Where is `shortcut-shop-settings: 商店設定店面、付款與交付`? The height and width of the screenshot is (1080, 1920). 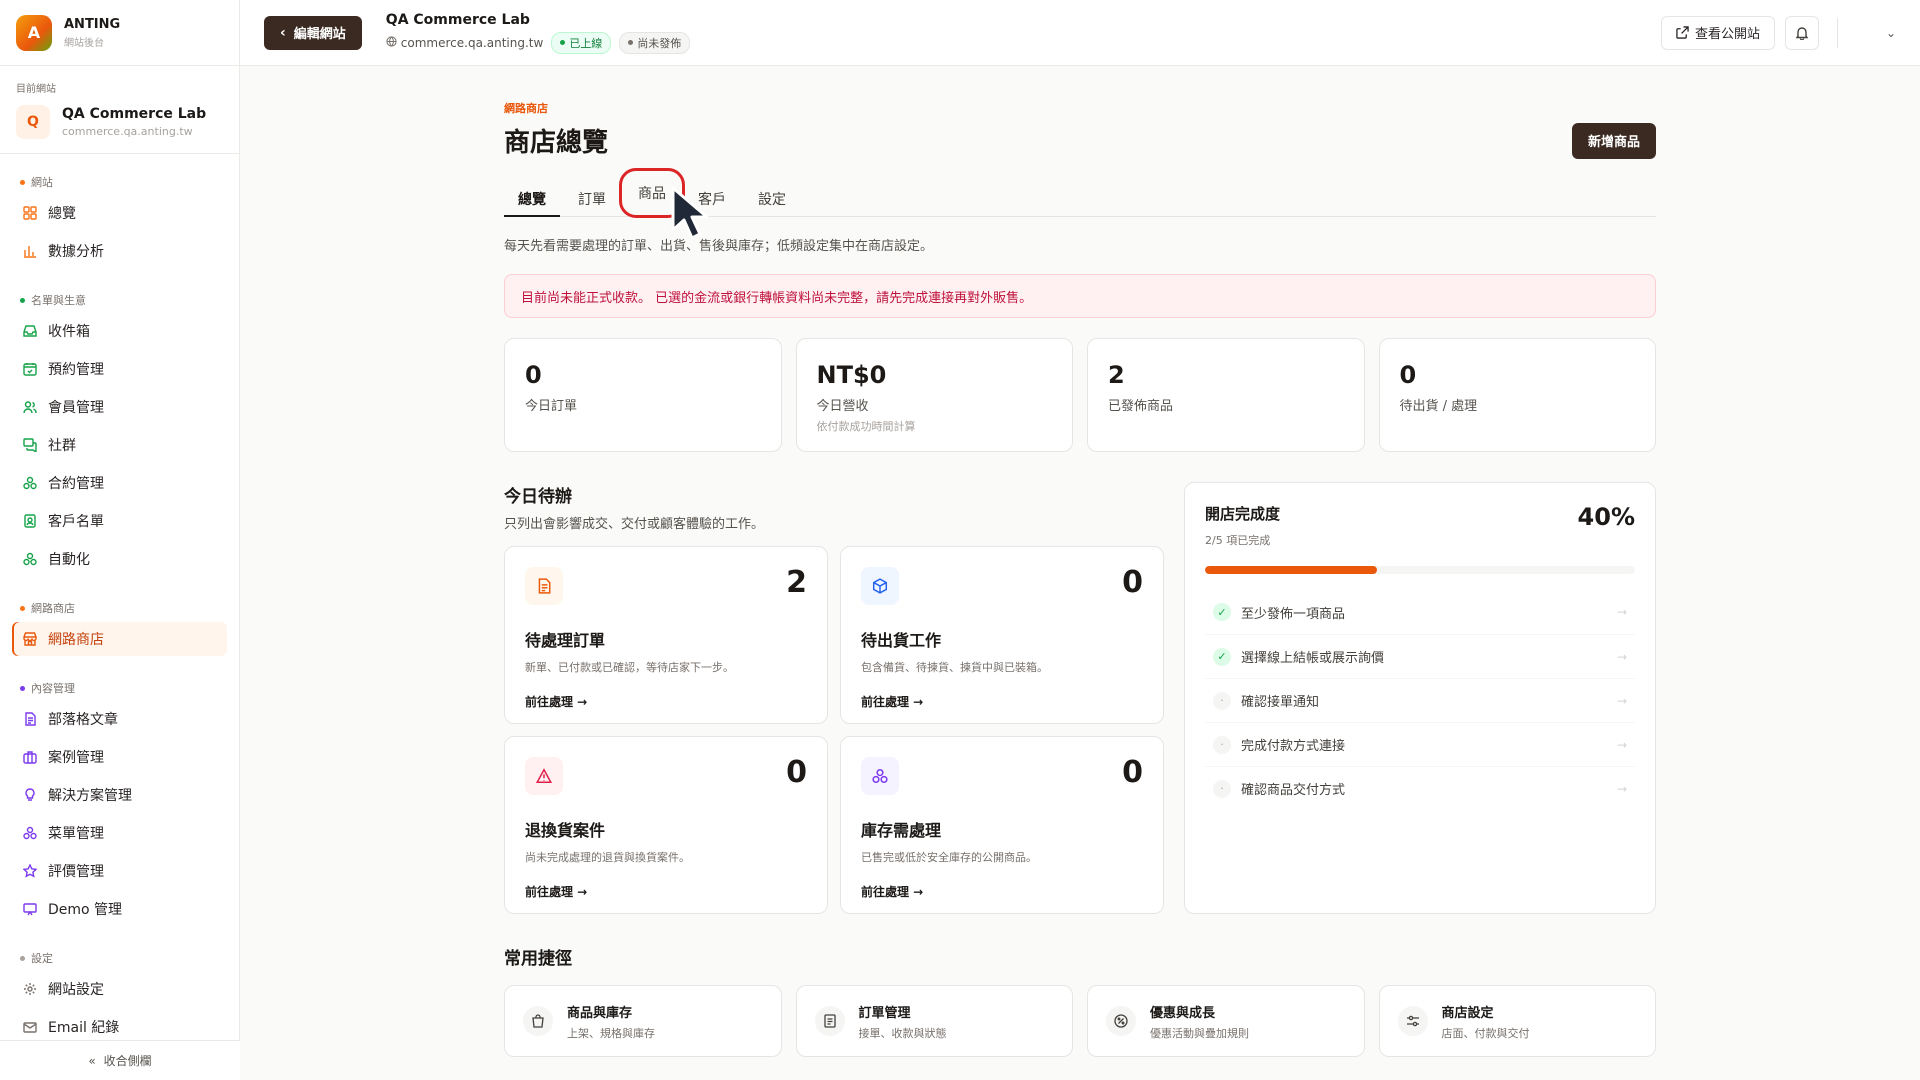 shortcut-shop-settings: 商店設定店面、付款與交付 is located at coordinates (1517, 1021).